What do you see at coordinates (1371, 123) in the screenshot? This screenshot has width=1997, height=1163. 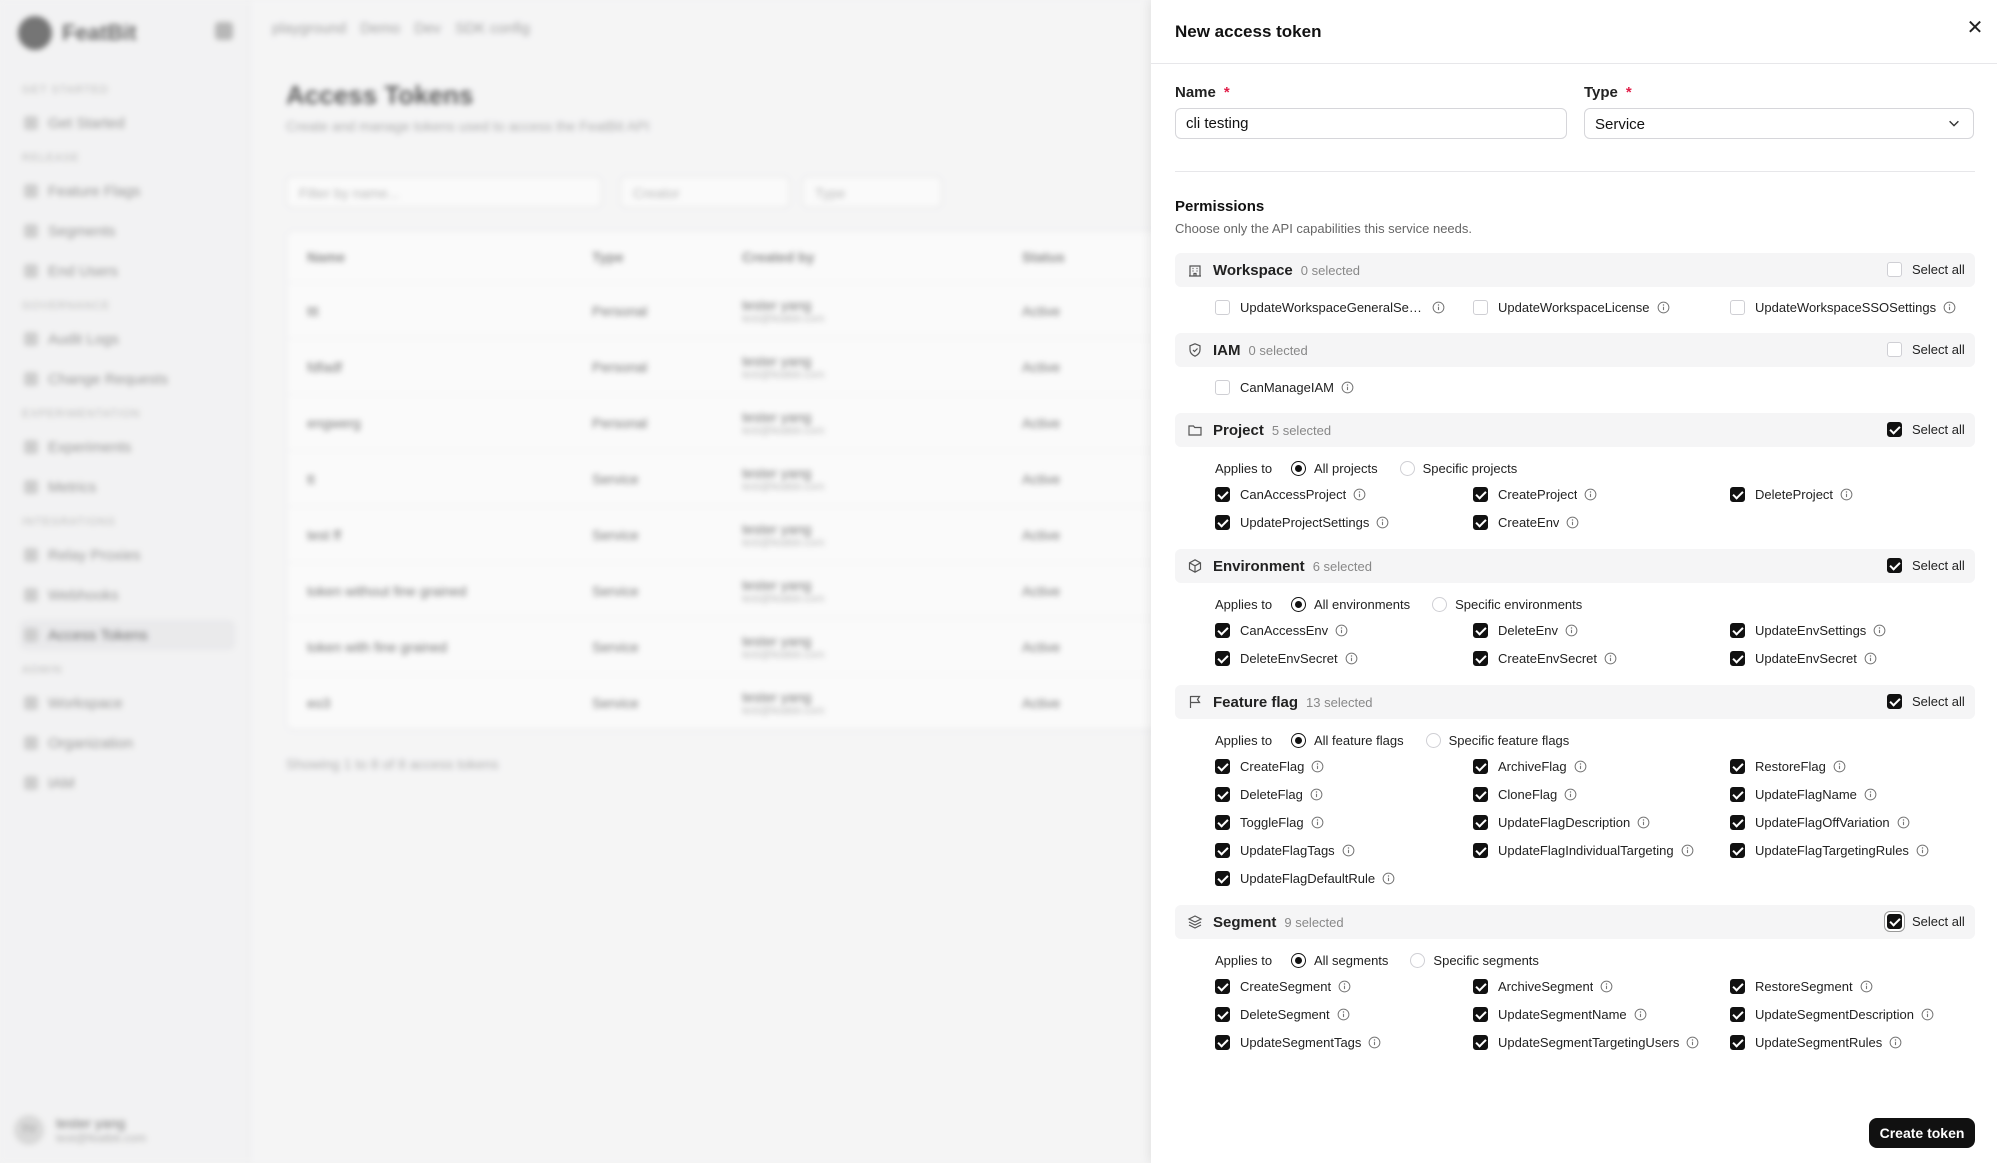 I see `name-input` at bounding box center [1371, 123].